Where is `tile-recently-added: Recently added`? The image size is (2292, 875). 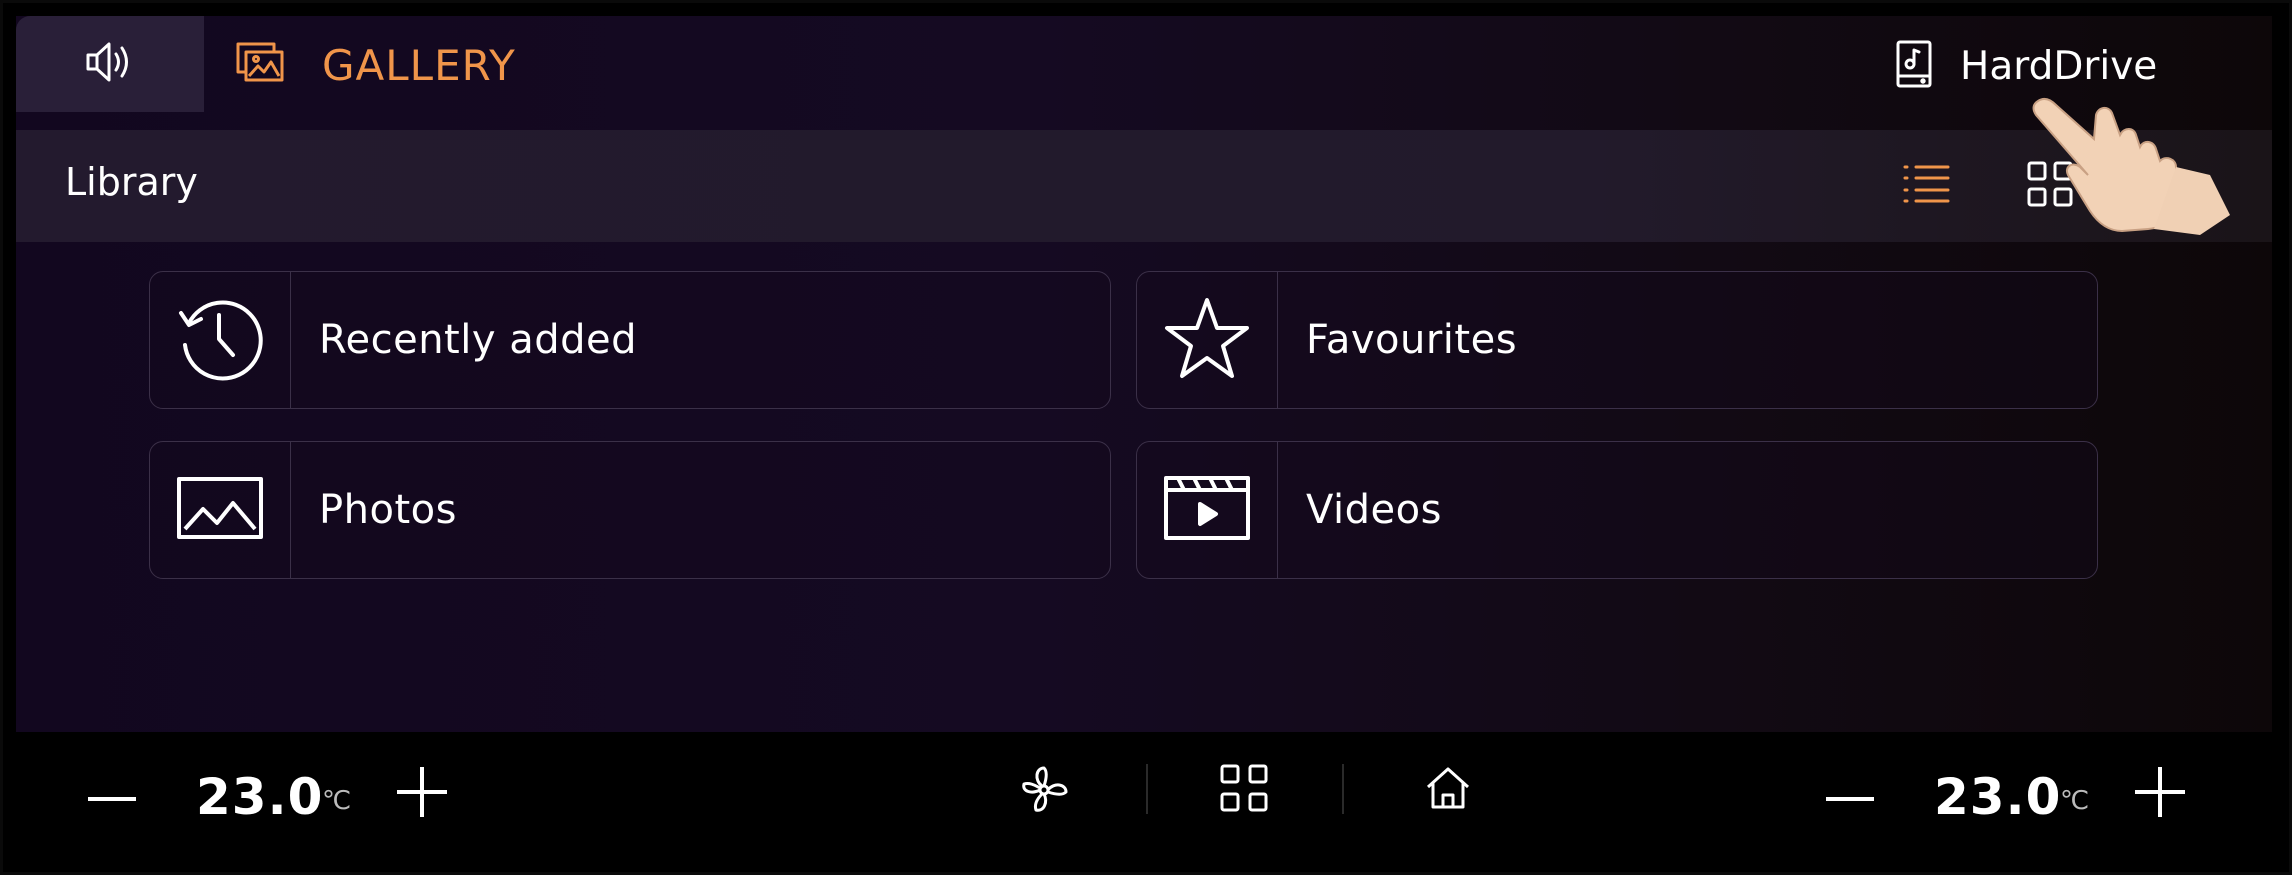
tile-recently-added: Recently added is located at coordinates (630, 340).